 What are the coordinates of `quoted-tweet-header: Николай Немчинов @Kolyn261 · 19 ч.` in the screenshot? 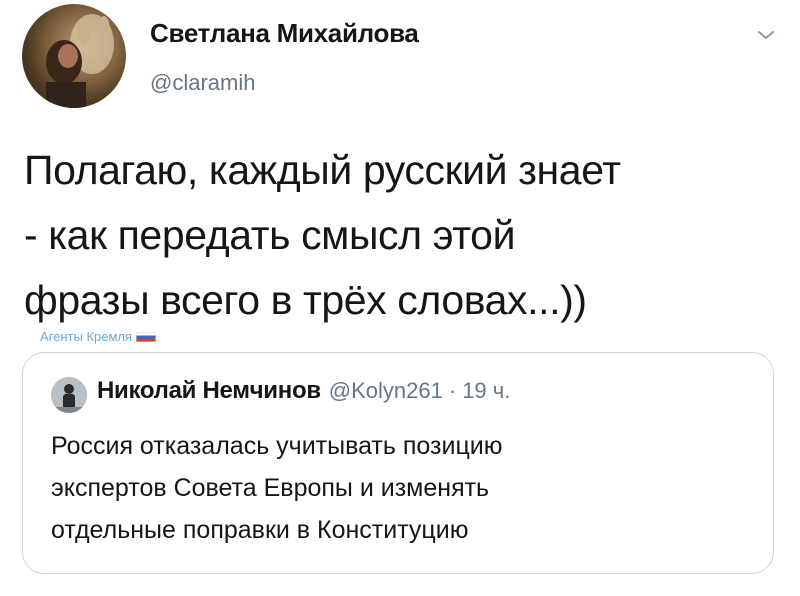 It's located at (303, 391).